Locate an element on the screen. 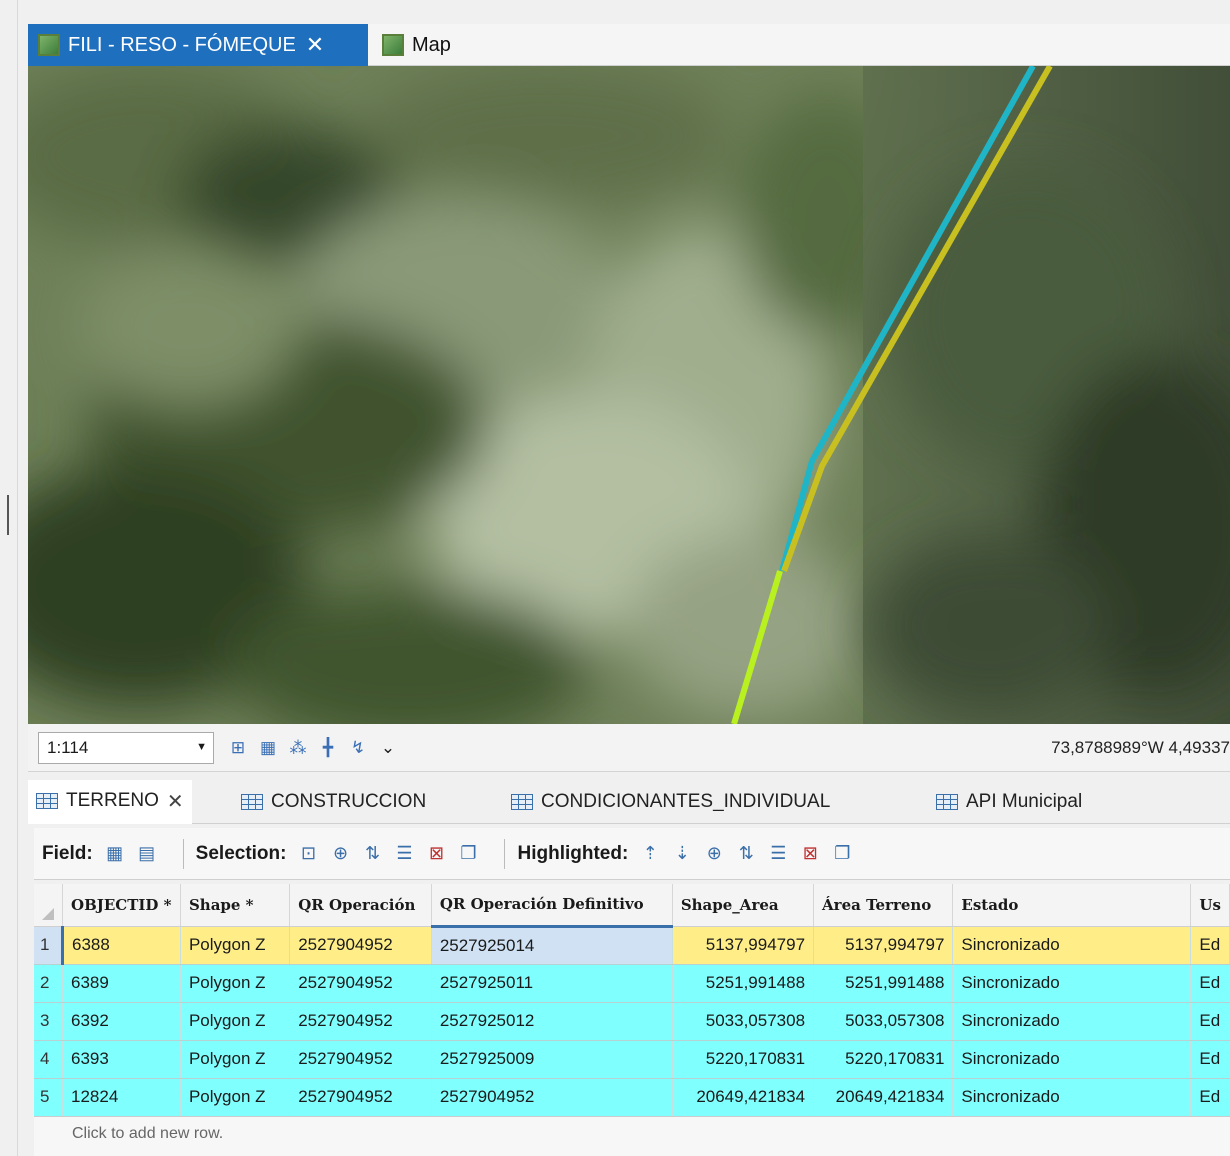  zoom-to-selection-icon: ⊕ is located at coordinates (340, 854).